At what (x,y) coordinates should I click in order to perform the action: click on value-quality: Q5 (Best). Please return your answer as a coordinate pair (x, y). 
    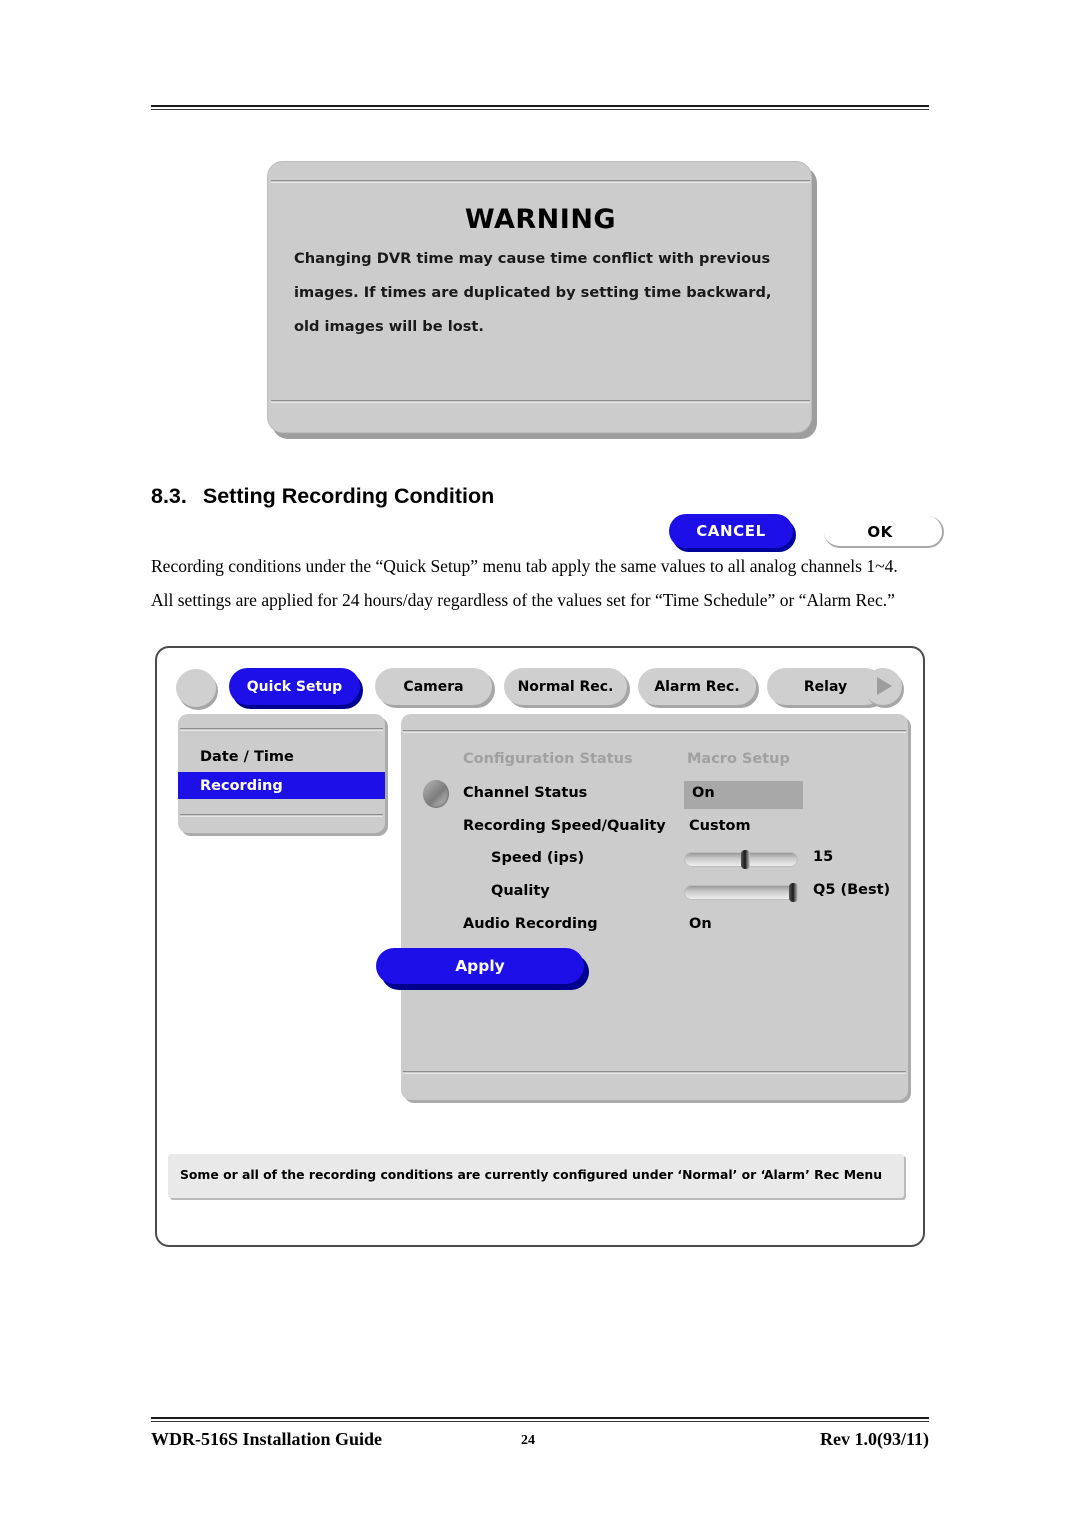
    Looking at the image, I should click on (852, 890).